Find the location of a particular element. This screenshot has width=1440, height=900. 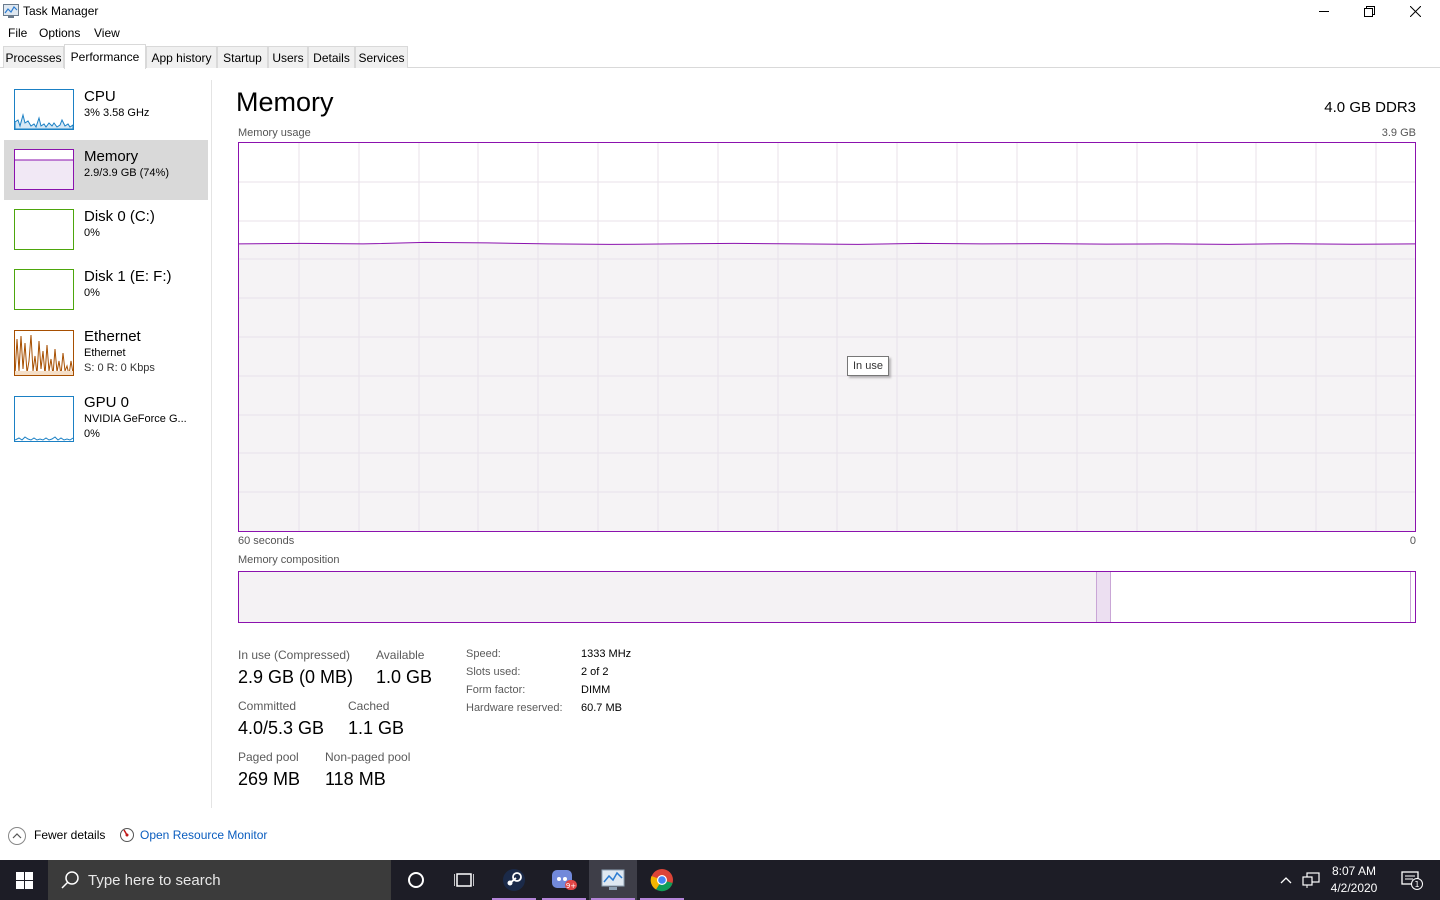

tab-performance: Performance is located at coordinates (105, 56).